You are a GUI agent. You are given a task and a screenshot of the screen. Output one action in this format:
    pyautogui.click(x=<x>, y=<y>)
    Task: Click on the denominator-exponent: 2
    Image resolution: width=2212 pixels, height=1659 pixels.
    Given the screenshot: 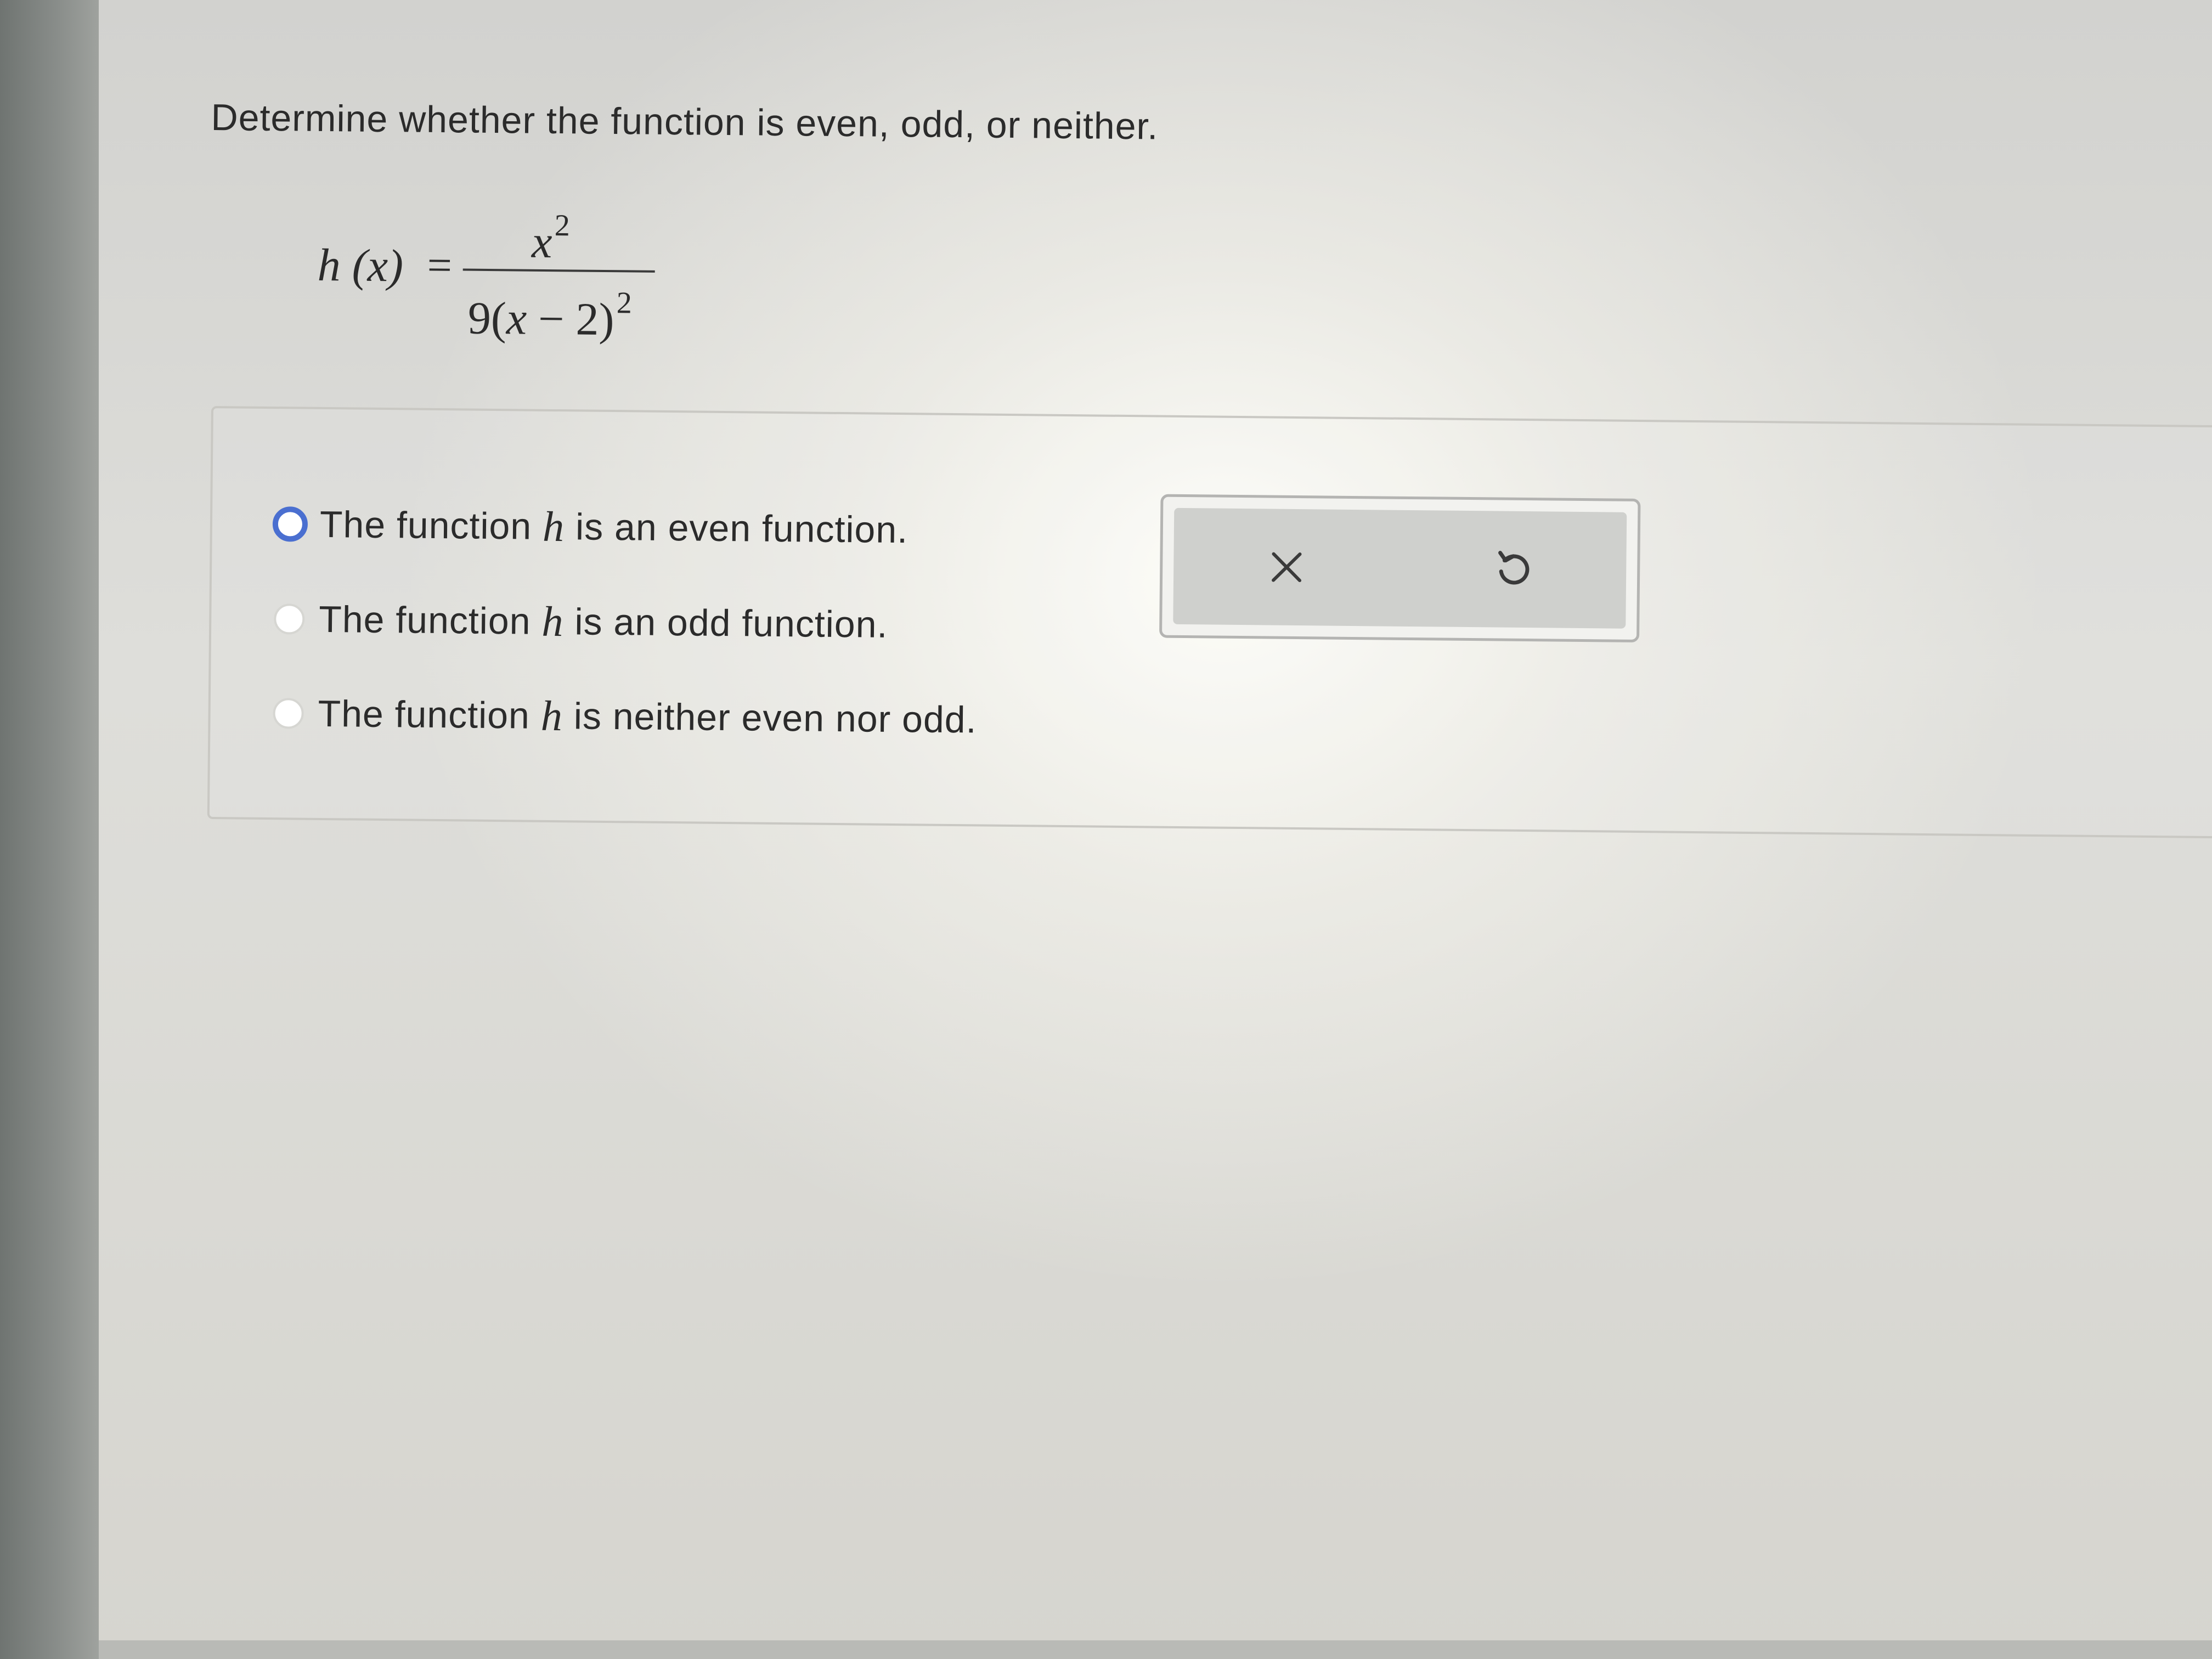 What is the action you would take?
    pyautogui.click(x=624, y=303)
    